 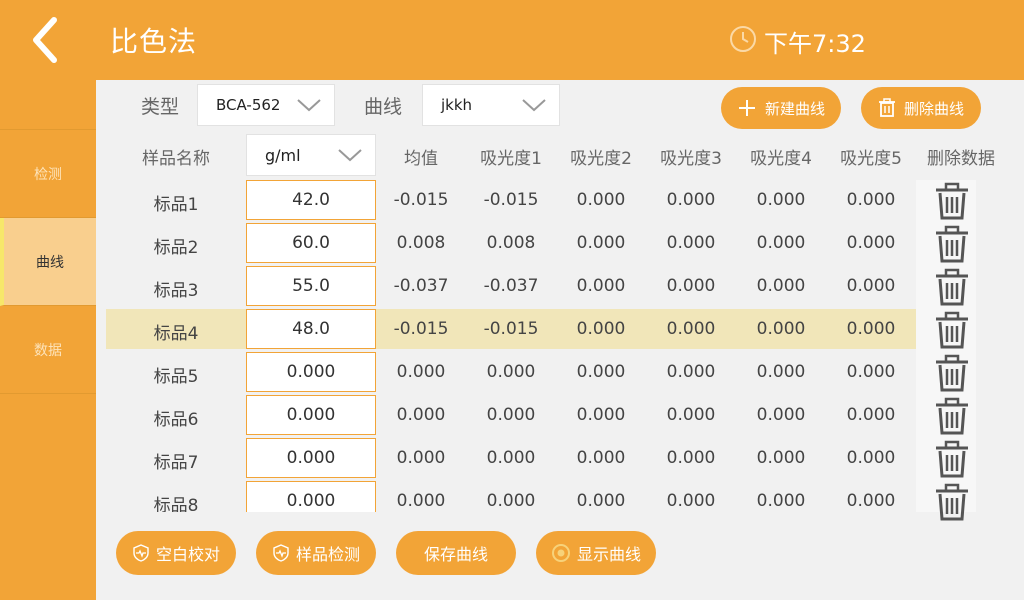 What do you see at coordinates (47, 40) in the screenshot?
I see `back-arrow-icon` at bounding box center [47, 40].